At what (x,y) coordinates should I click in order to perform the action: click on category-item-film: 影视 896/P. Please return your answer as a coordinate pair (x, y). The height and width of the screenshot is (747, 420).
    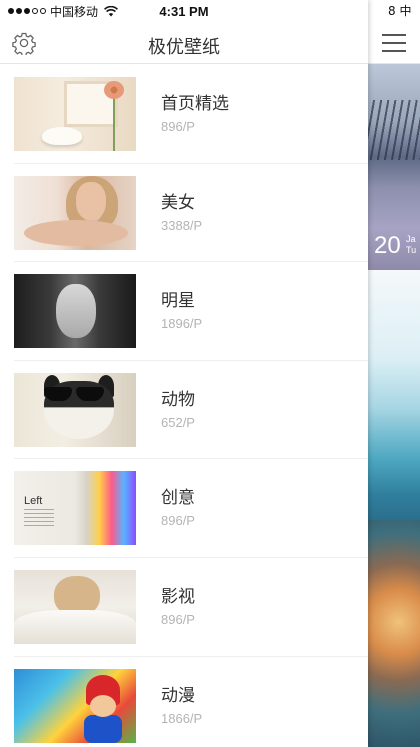
    Looking at the image, I should click on (191, 607).